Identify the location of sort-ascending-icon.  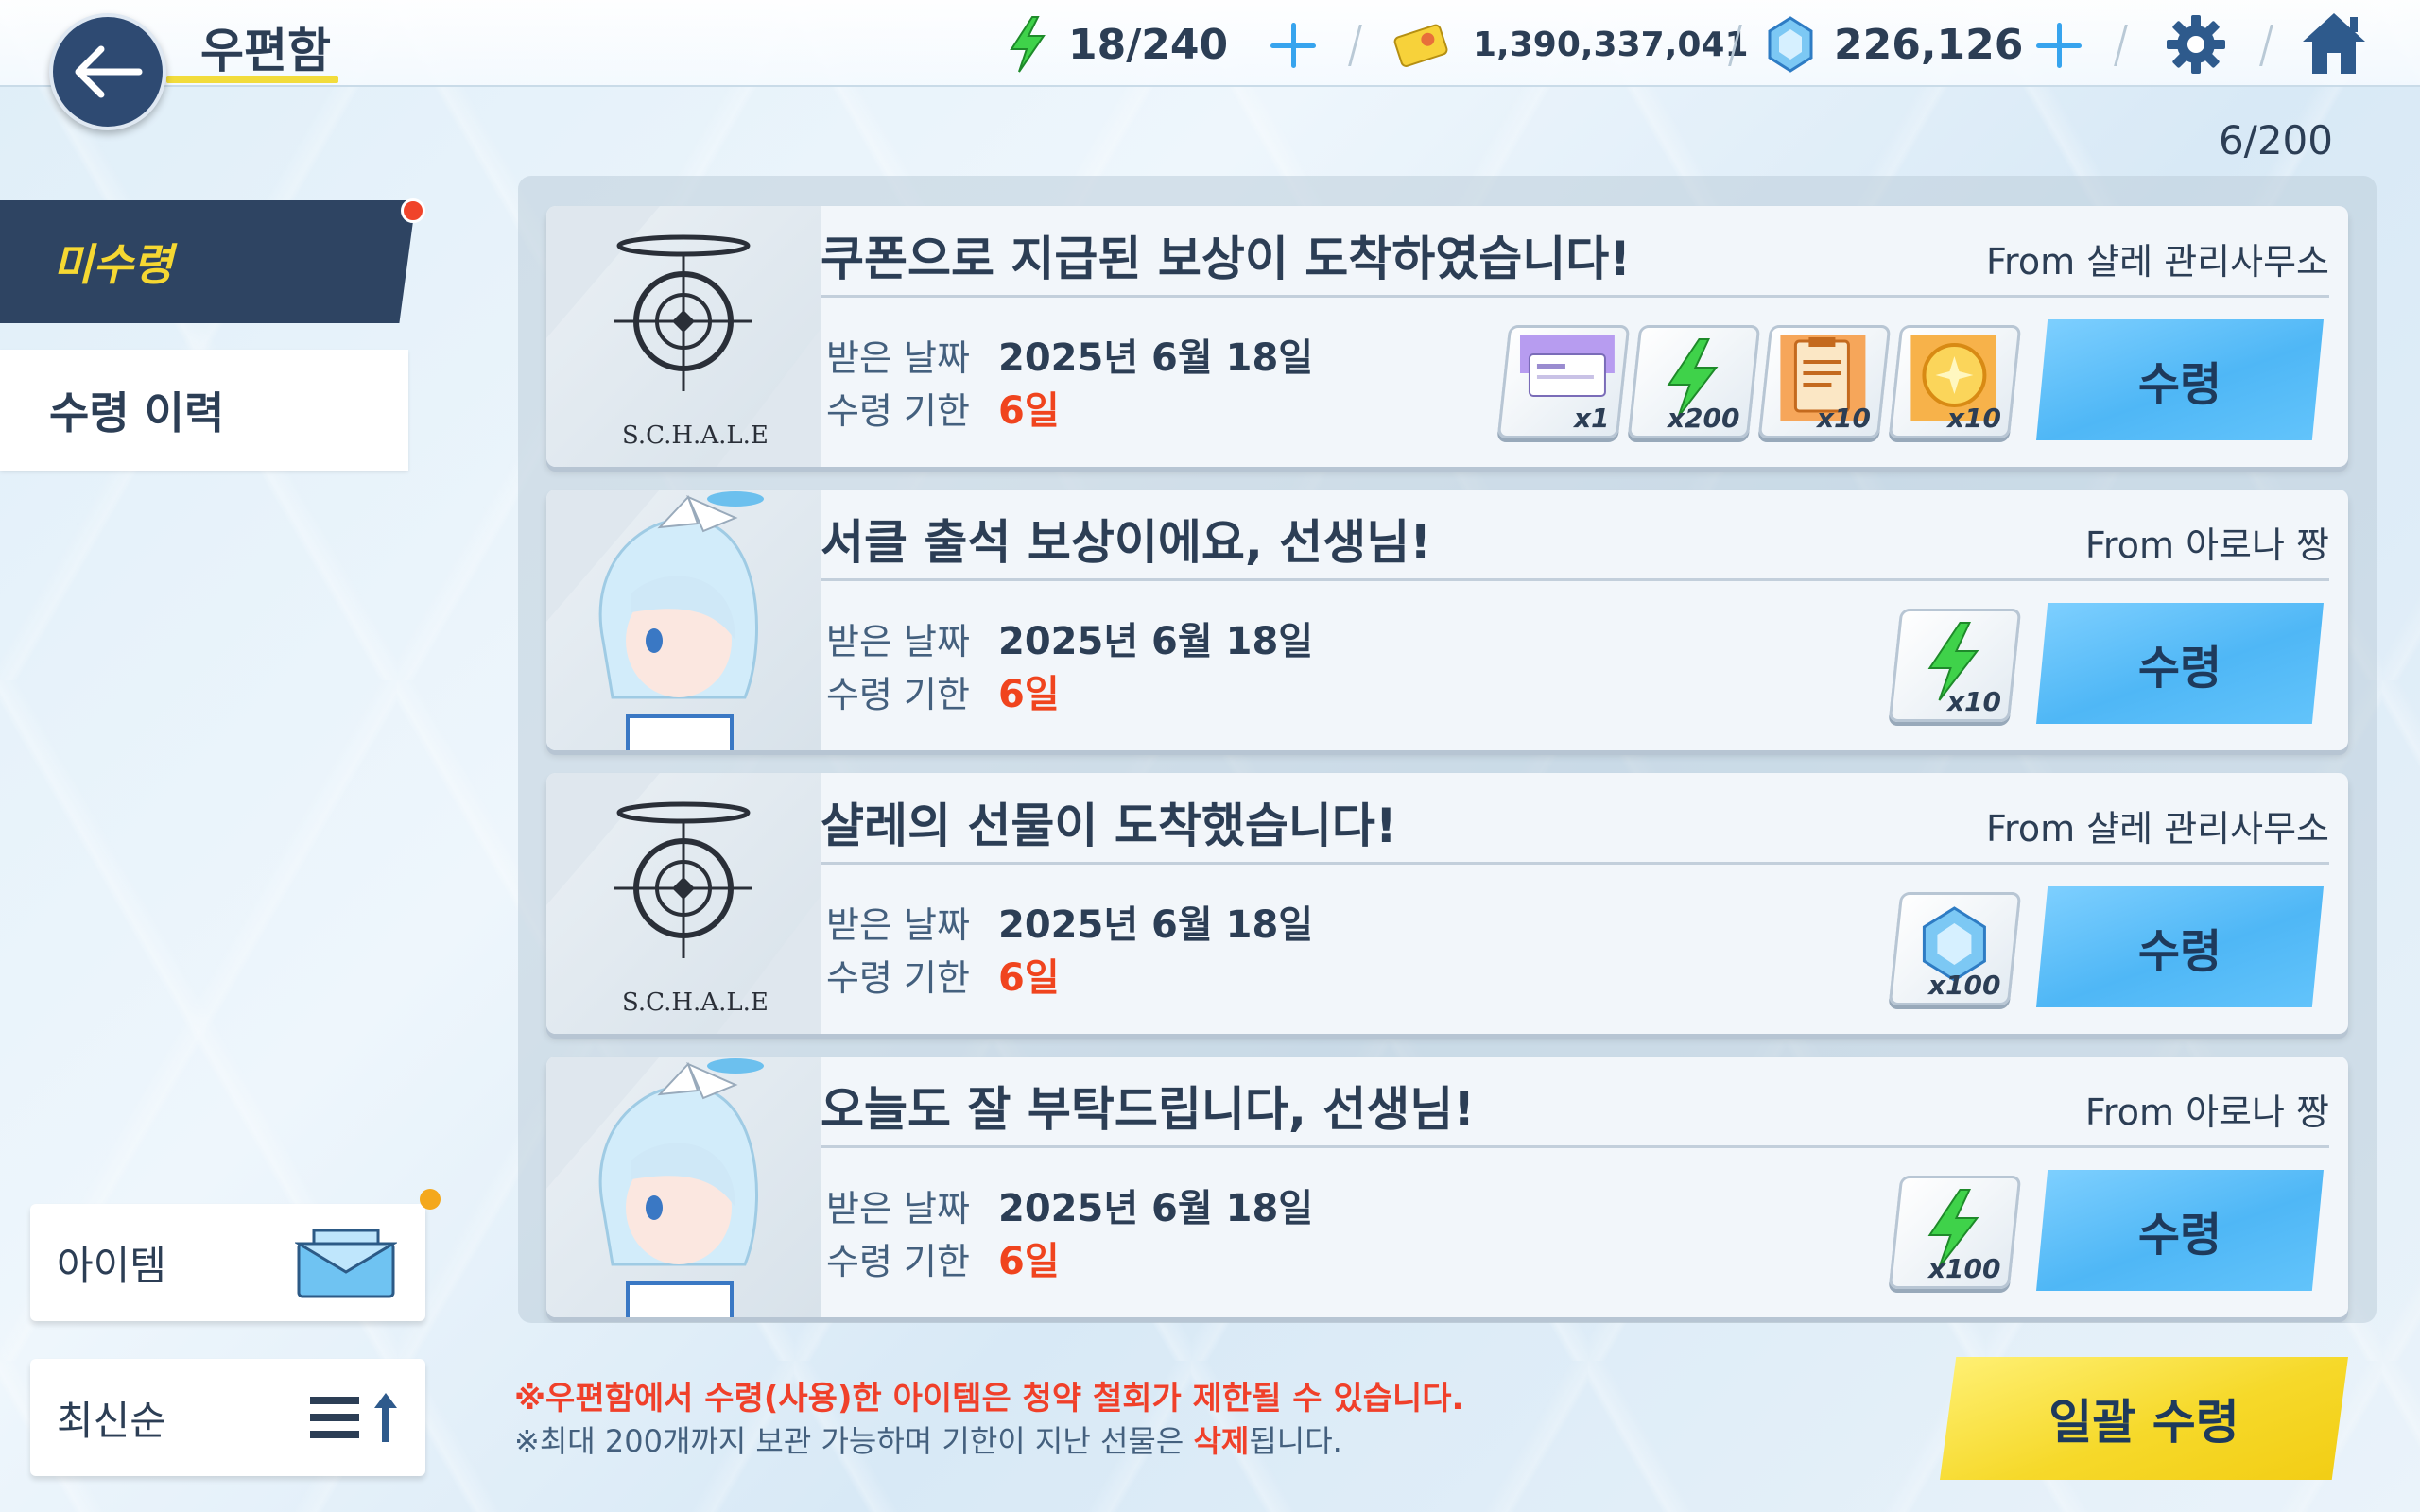
(353, 1417).